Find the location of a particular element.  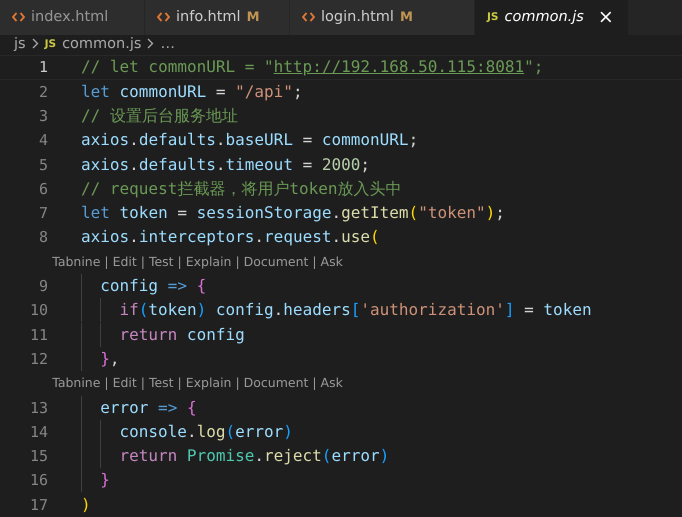

code-line: if(token) config.headers['authorization'] = token is located at coordinates (336, 310).